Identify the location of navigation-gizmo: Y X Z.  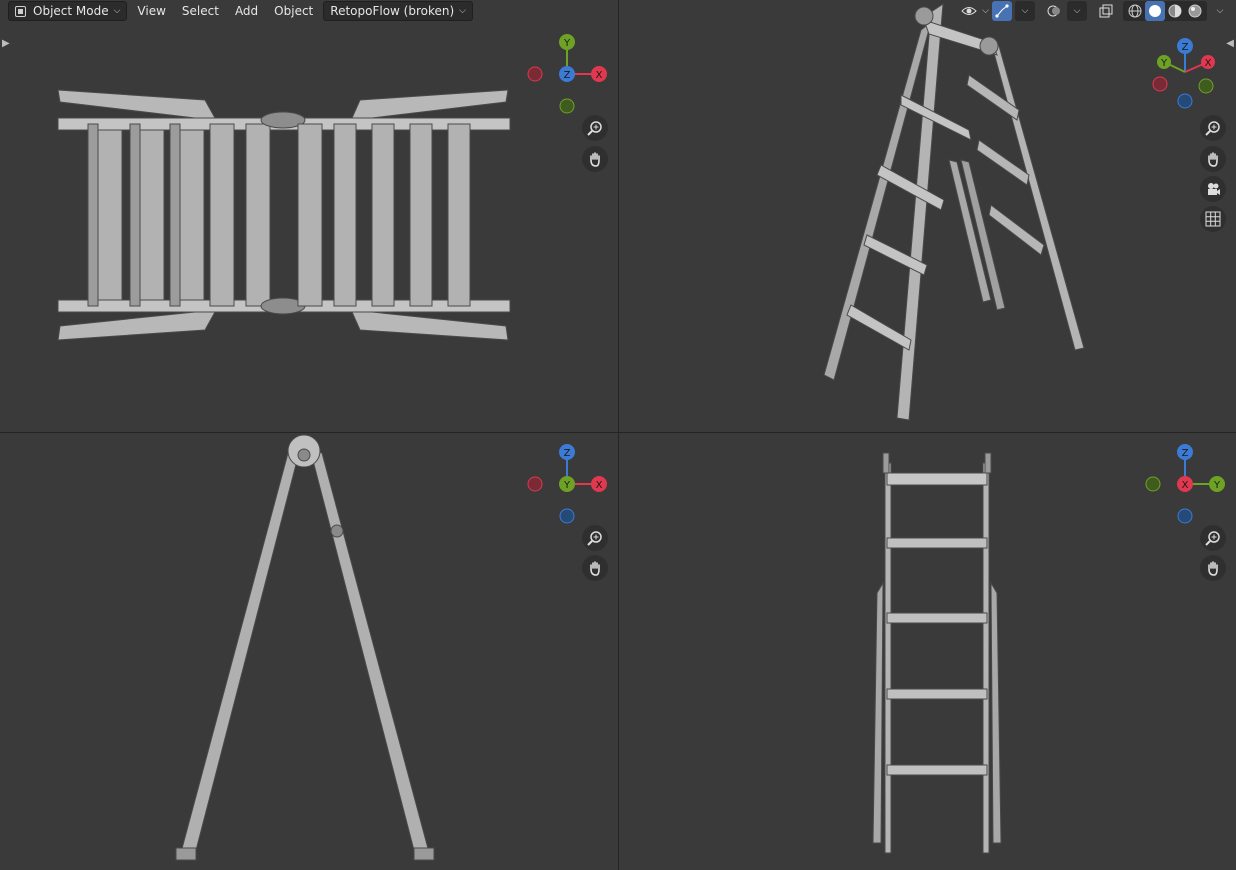
(1185, 79).